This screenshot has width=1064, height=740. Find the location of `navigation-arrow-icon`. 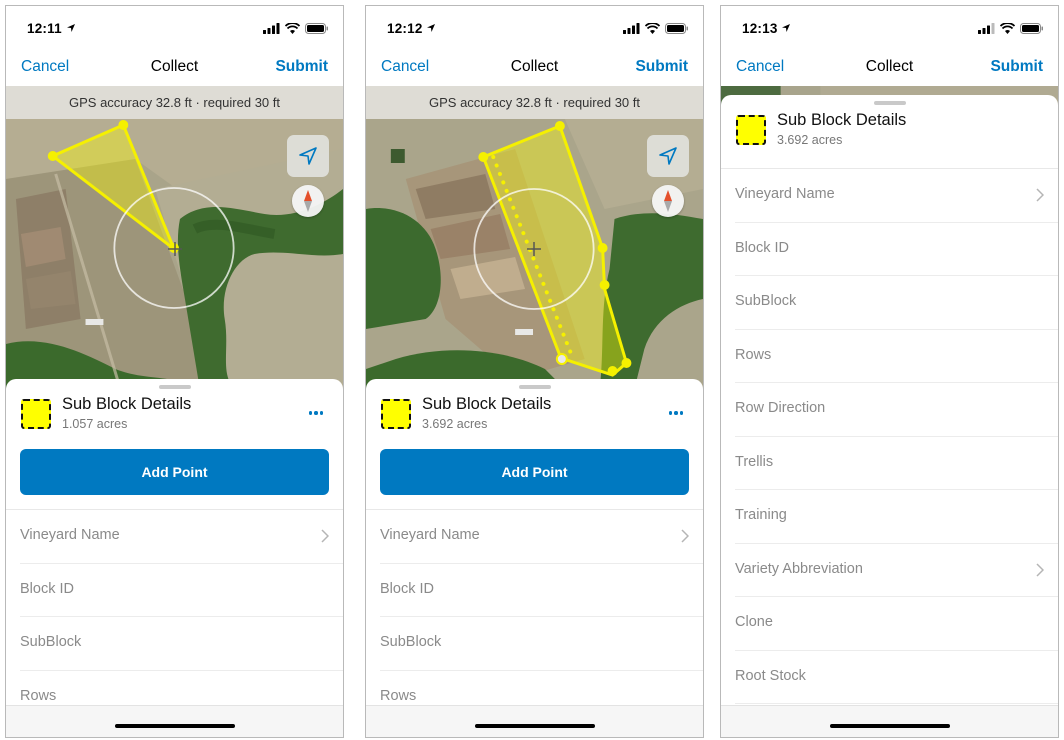

navigation-arrow-icon is located at coordinates (308, 156).